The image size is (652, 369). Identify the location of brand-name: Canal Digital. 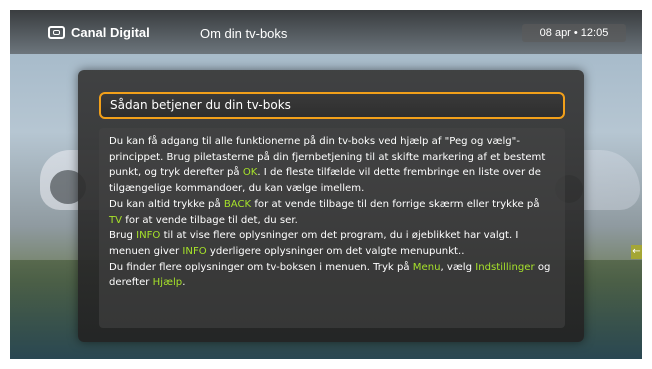
(110, 32).